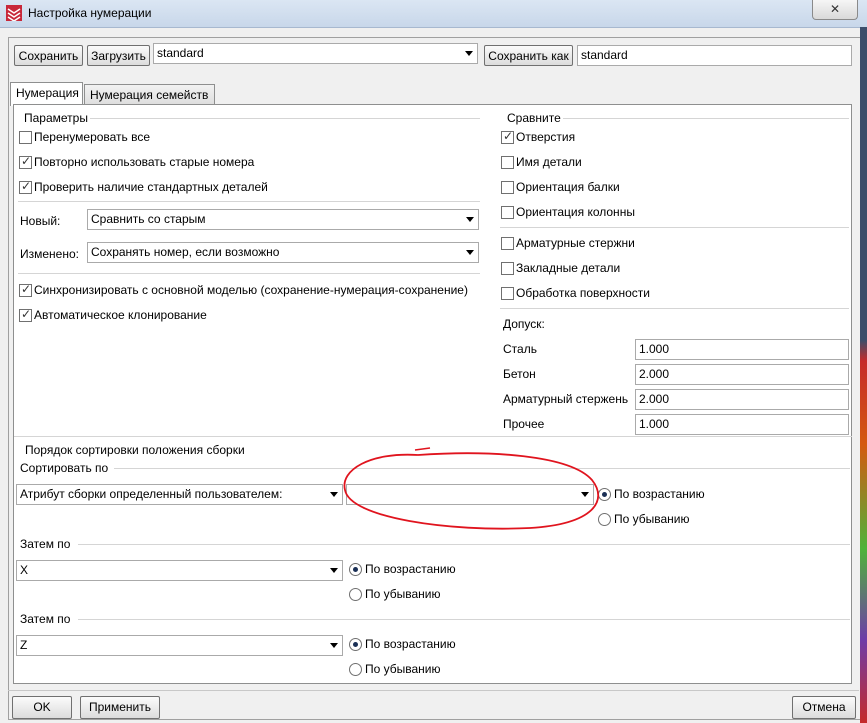  What do you see at coordinates (315, 53) in the screenshot?
I see `preset-select: standard` at bounding box center [315, 53].